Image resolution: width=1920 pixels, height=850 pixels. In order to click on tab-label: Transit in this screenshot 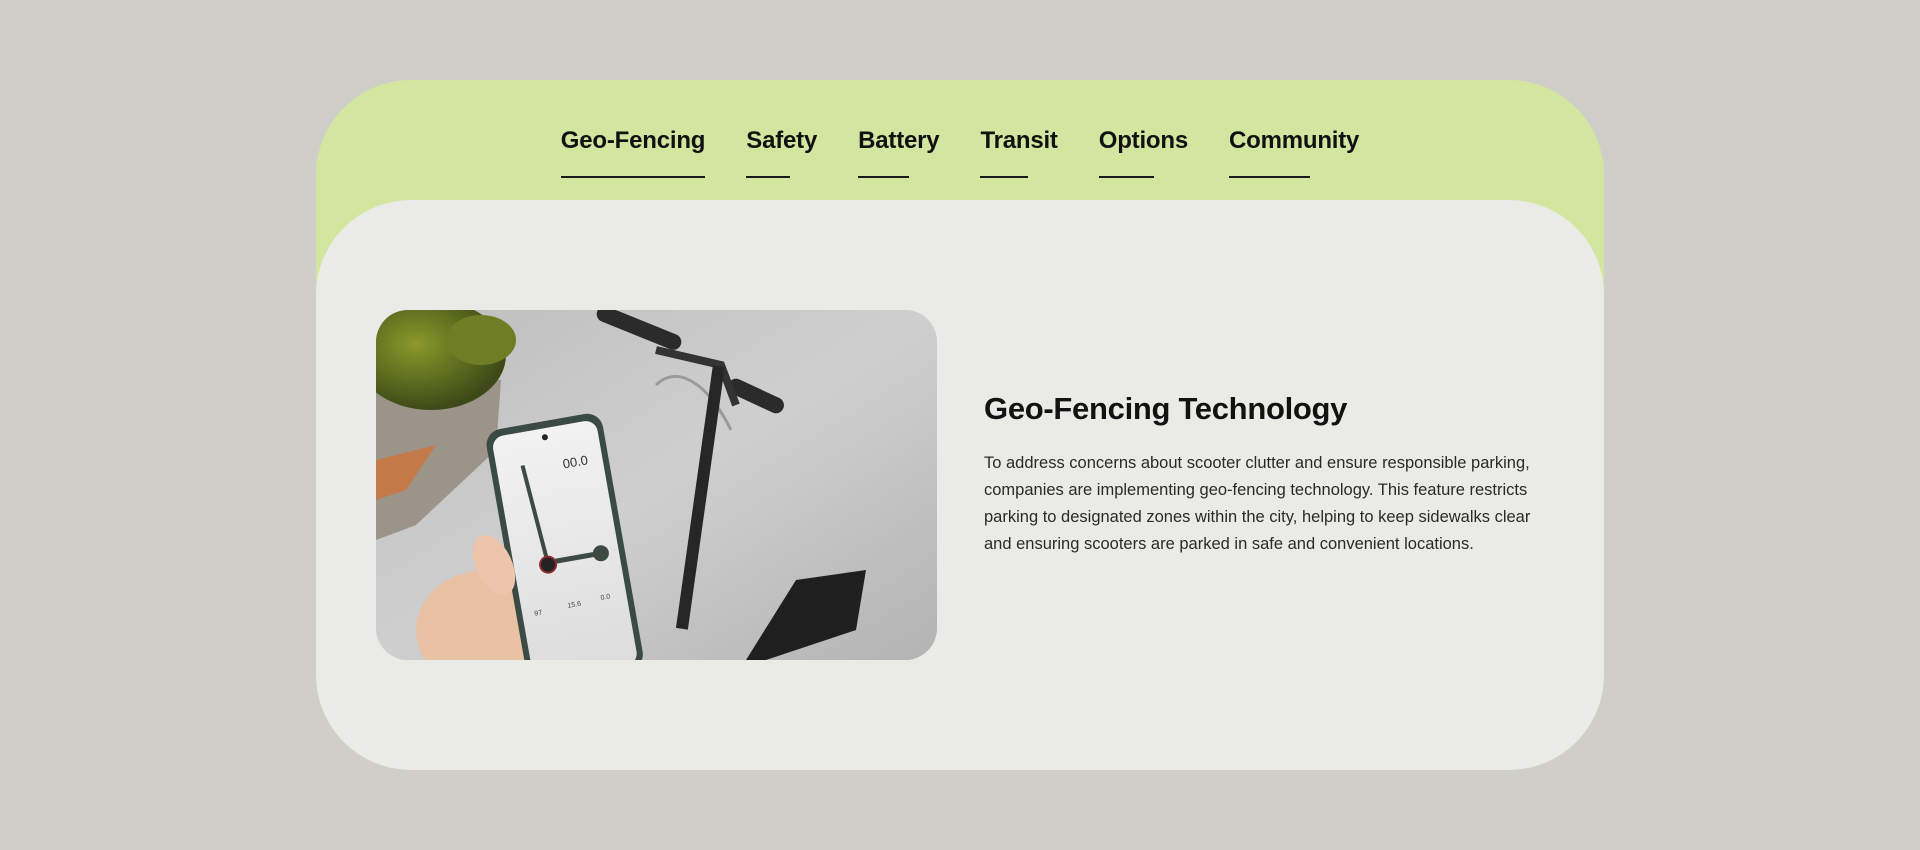, I will do `click(1019, 140)`.